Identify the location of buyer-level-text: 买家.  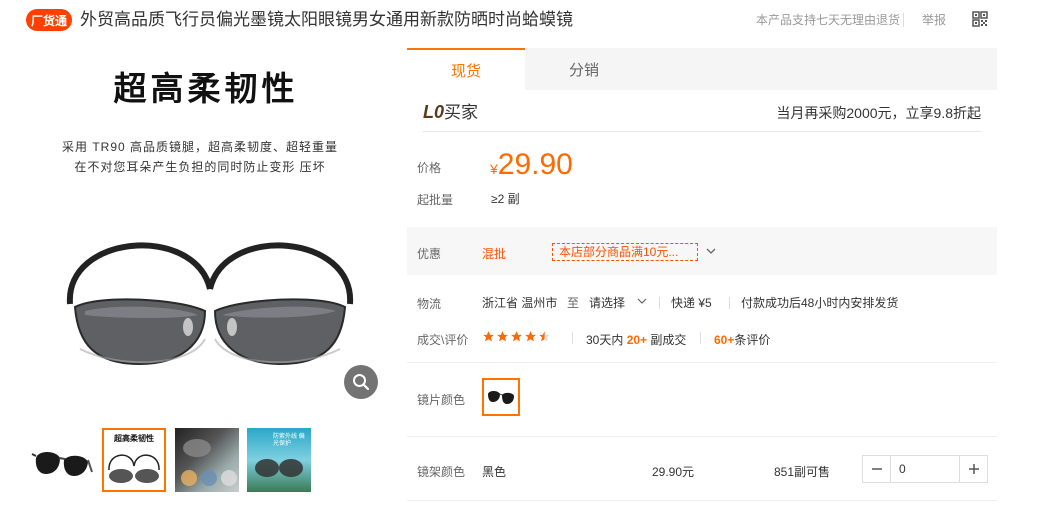
(461, 112).